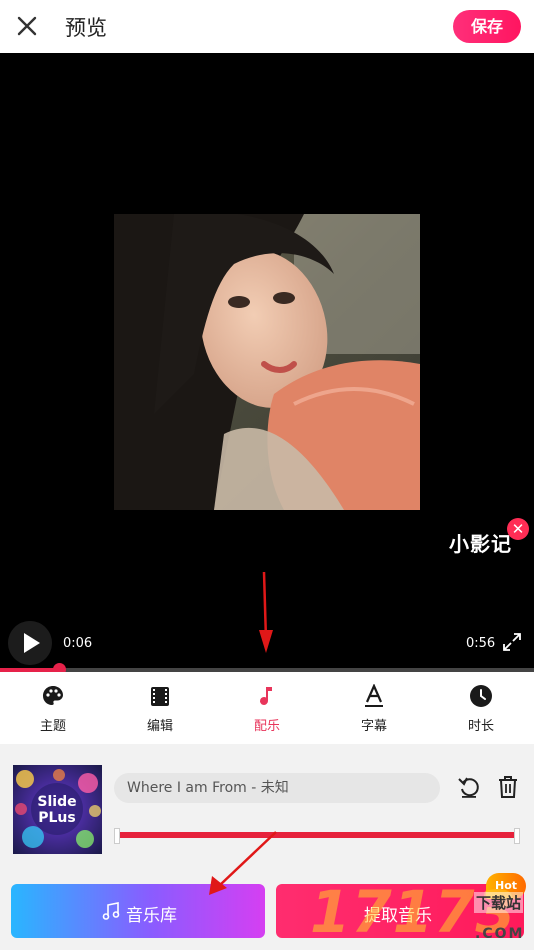 Image resolution: width=534 pixels, height=950 pixels. What do you see at coordinates (373, 726) in the screenshot?
I see `tab-subtitle-label: 字幕` at bounding box center [373, 726].